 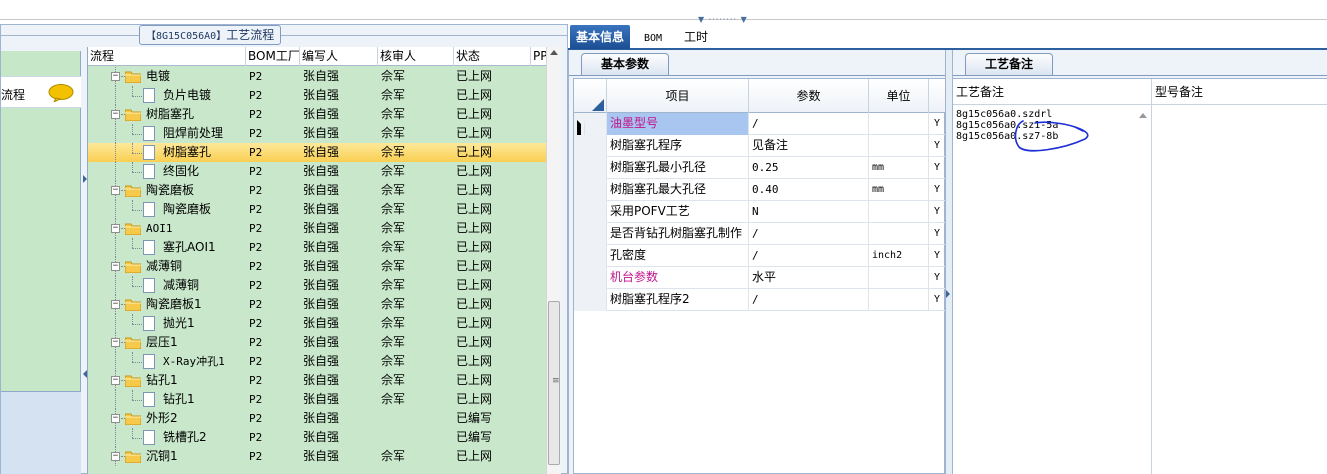 What do you see at coordinates (678, 234) in the screenshot?
I see `param-item-cell: 是否背钻孔树脂塞孔制作` at bounding box center [678, 234].